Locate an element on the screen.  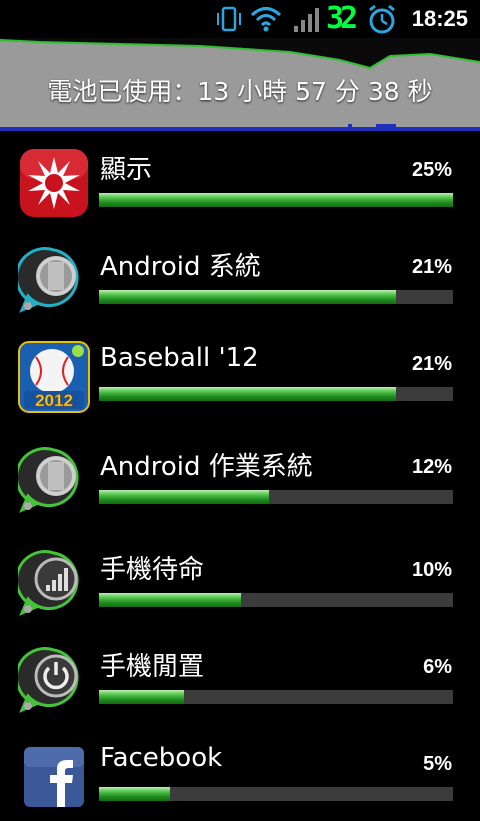
usage-row-baseball: 2012 Baseball '12 21% is located at coordinates (240, 373).